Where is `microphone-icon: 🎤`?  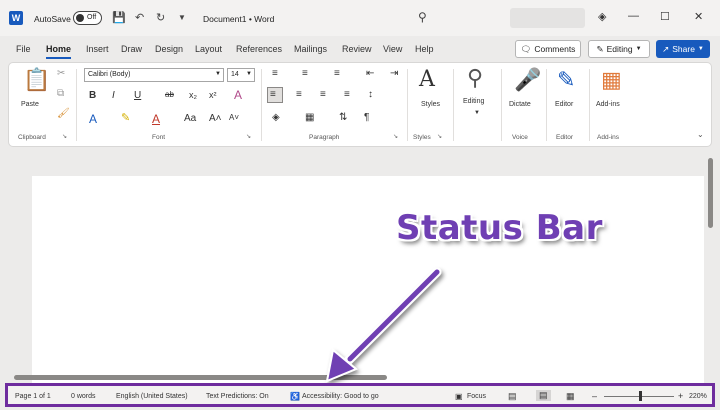
microphone-icon: 🎤 is located at coordinates (527, 80).